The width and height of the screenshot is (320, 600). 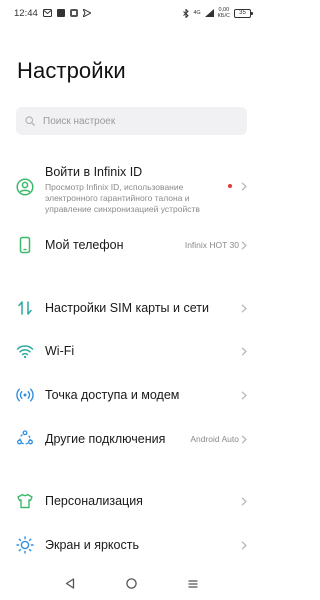 I want to click on recents-button, so click(x=192, y=585).